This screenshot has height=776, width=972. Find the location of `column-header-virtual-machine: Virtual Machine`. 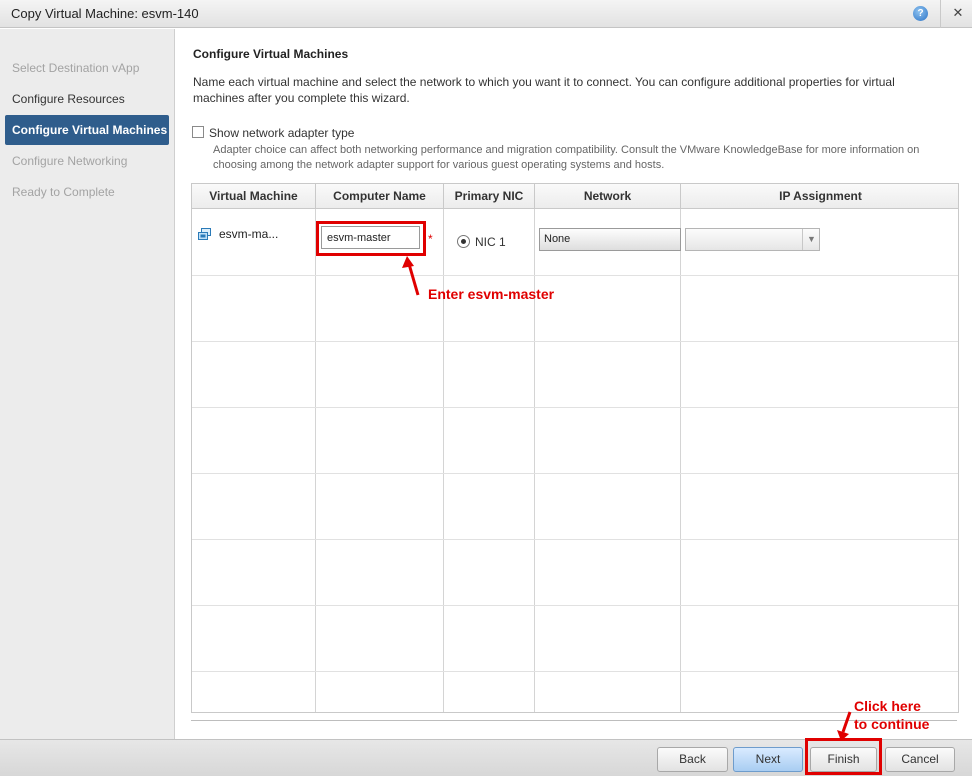

column-header-virtual-machine: Virtual Machine is located at coordinates (254, 196).